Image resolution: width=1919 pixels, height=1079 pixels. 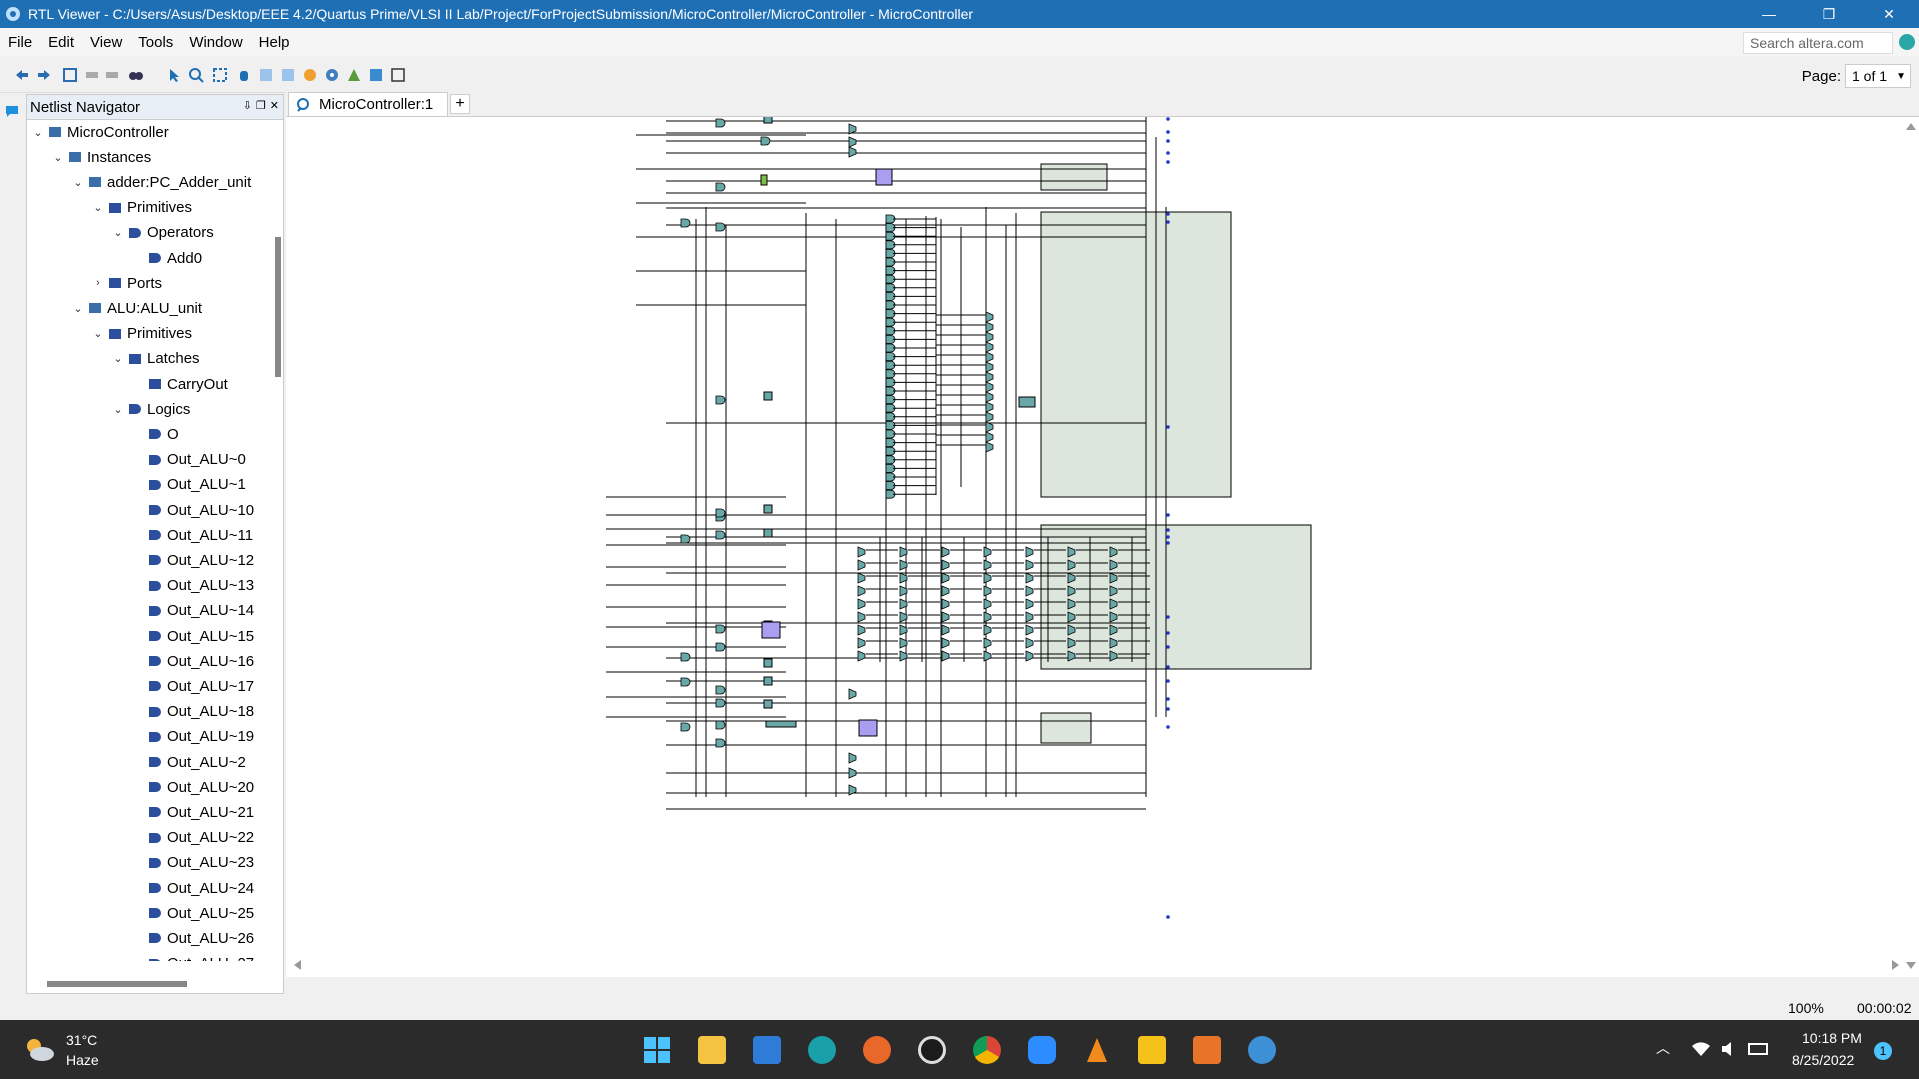 What do you see at coordinates (1207, 1050) in the screenshot?
I see `pdf-reader-icon` at bounding box center [1207, 1050].